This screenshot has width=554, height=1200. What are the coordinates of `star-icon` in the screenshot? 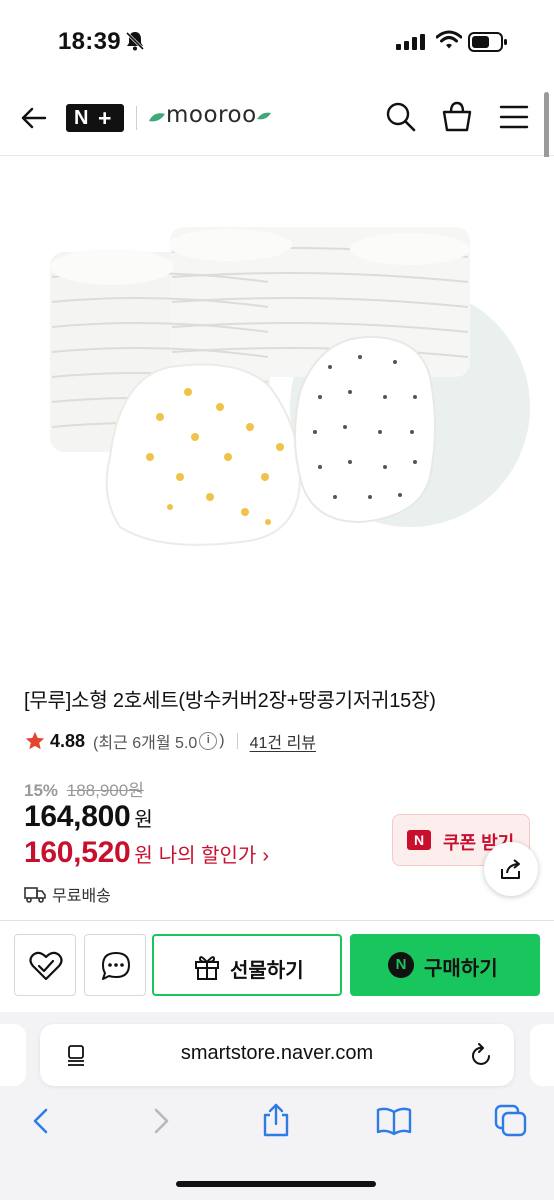 It's located at (35, 740).